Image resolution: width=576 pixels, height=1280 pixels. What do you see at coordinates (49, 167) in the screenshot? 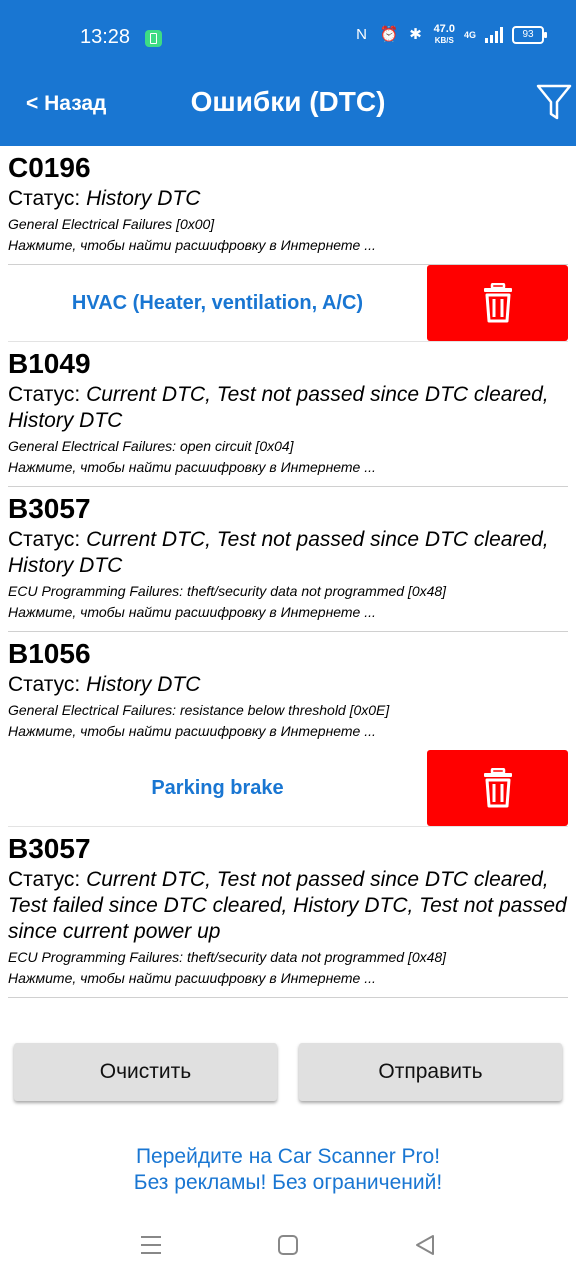
I see `dtc-code: C0196` at bounding box center [49, 167].